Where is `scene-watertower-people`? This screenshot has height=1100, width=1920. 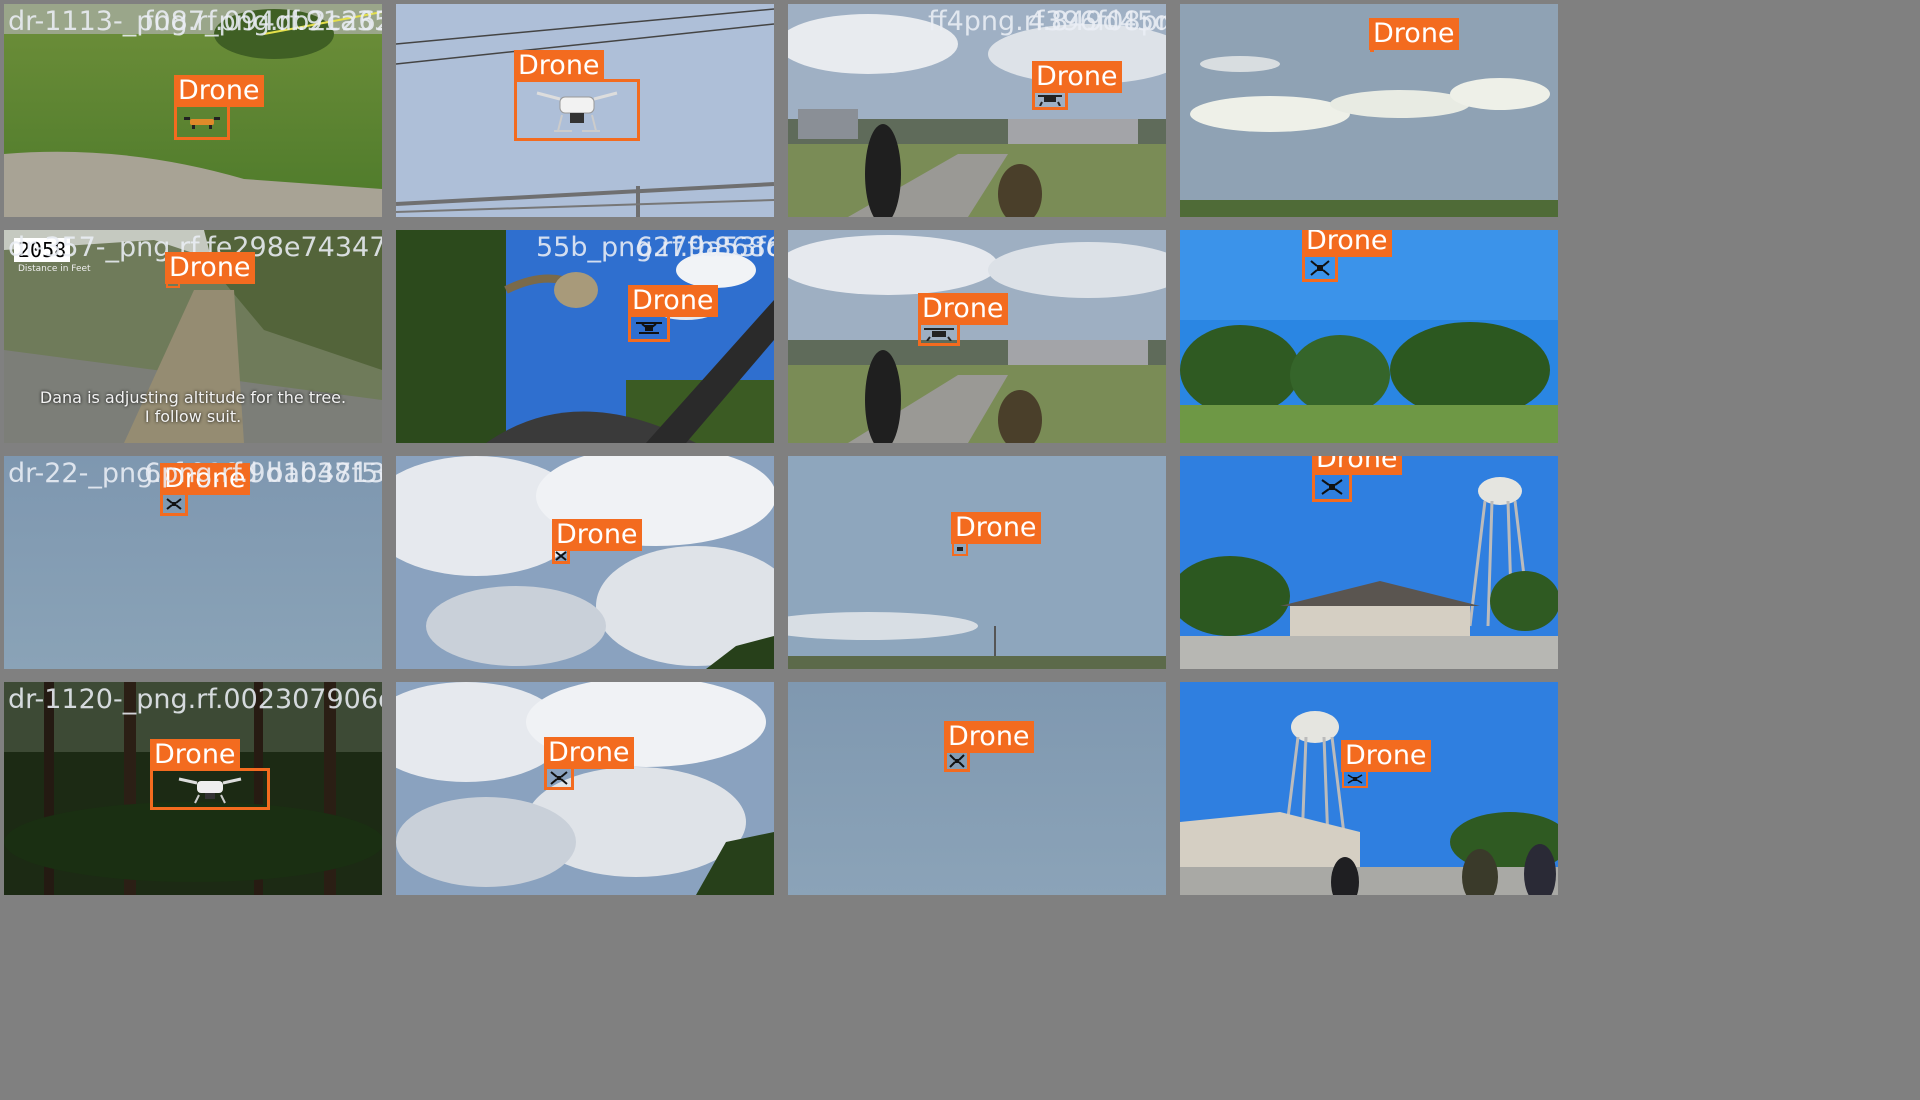
scene-watertower-people is located at coordinates (1369, 788).